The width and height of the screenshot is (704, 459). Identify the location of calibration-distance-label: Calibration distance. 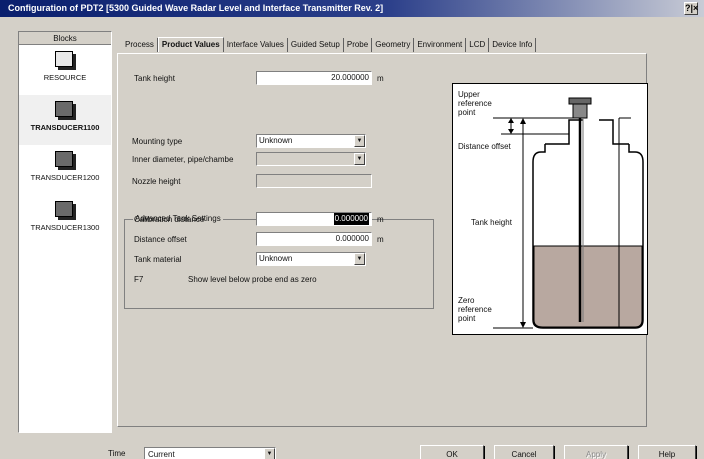
(169, 219).